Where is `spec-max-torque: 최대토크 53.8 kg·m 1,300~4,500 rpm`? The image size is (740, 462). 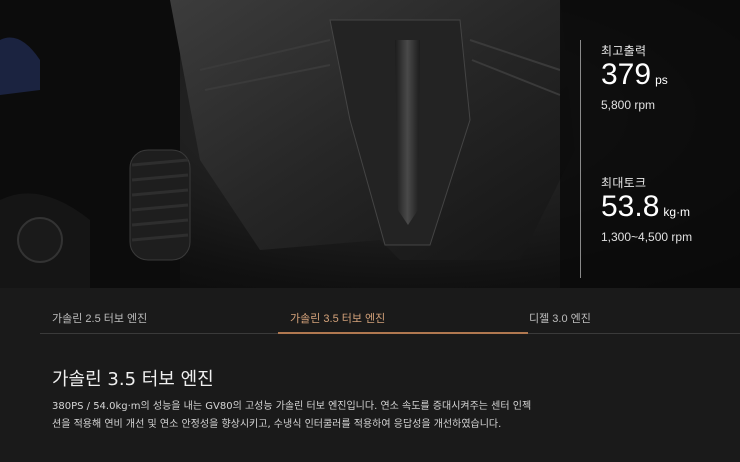 spec-max-torque: 최대토크 53.8 kg·m 1,300~4,500 rpm is located at coordinates (646, 209).